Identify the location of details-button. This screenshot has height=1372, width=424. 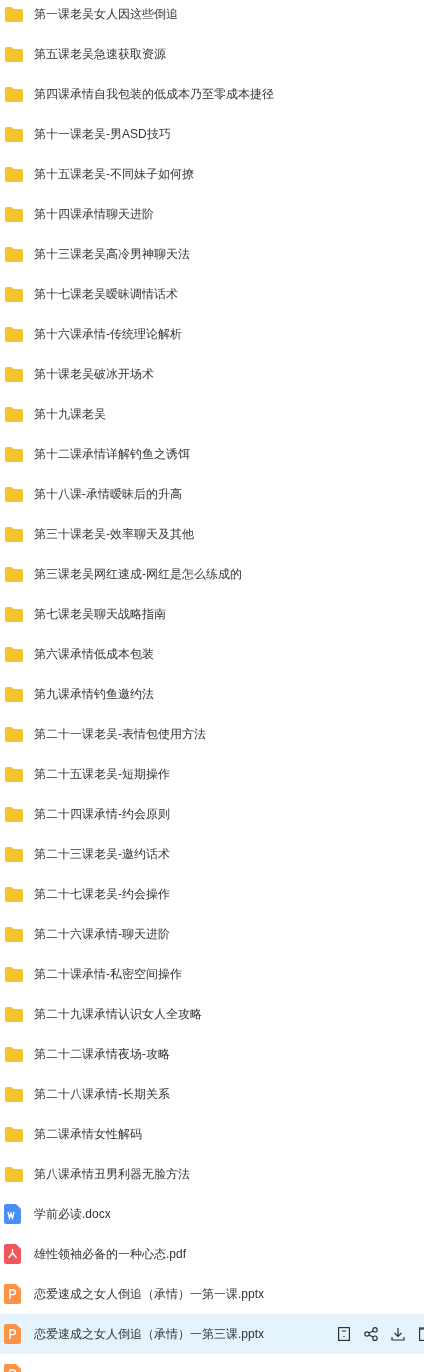
(344, 1334).